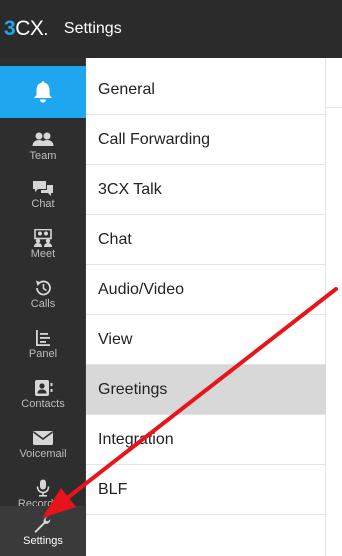 The height and width of the screenshot is (556, 342). I want to click on contacts-icon, so click(44, 387).